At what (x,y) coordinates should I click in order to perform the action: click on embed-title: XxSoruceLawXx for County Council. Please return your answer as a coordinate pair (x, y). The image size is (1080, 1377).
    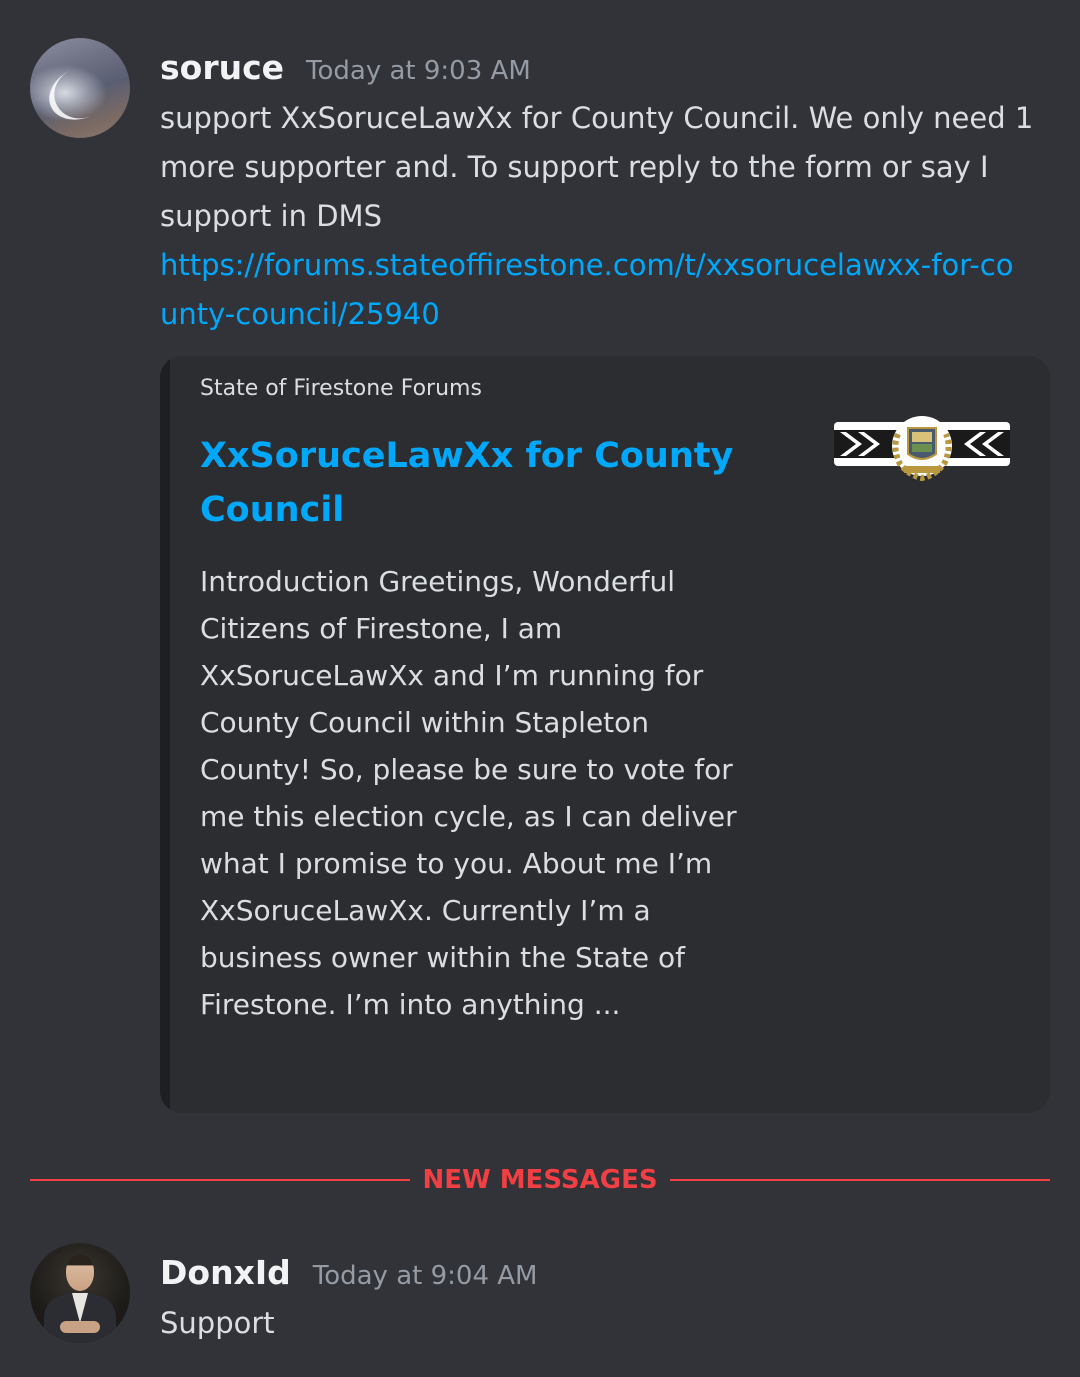
    Looking at the image, I should click on (480, 483).